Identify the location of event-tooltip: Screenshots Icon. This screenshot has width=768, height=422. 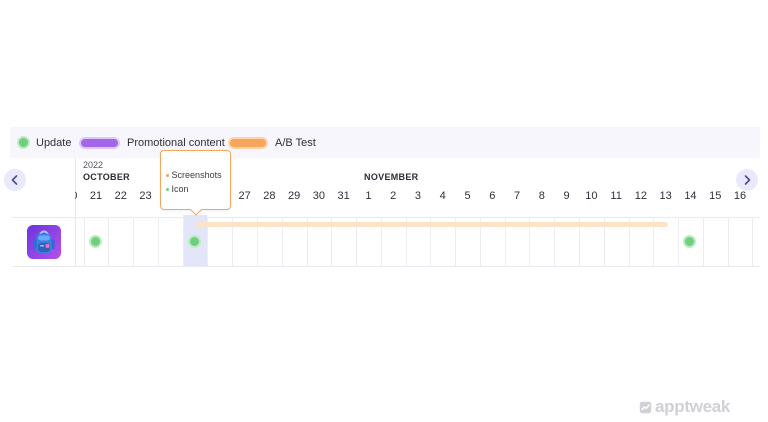
(195, 183).